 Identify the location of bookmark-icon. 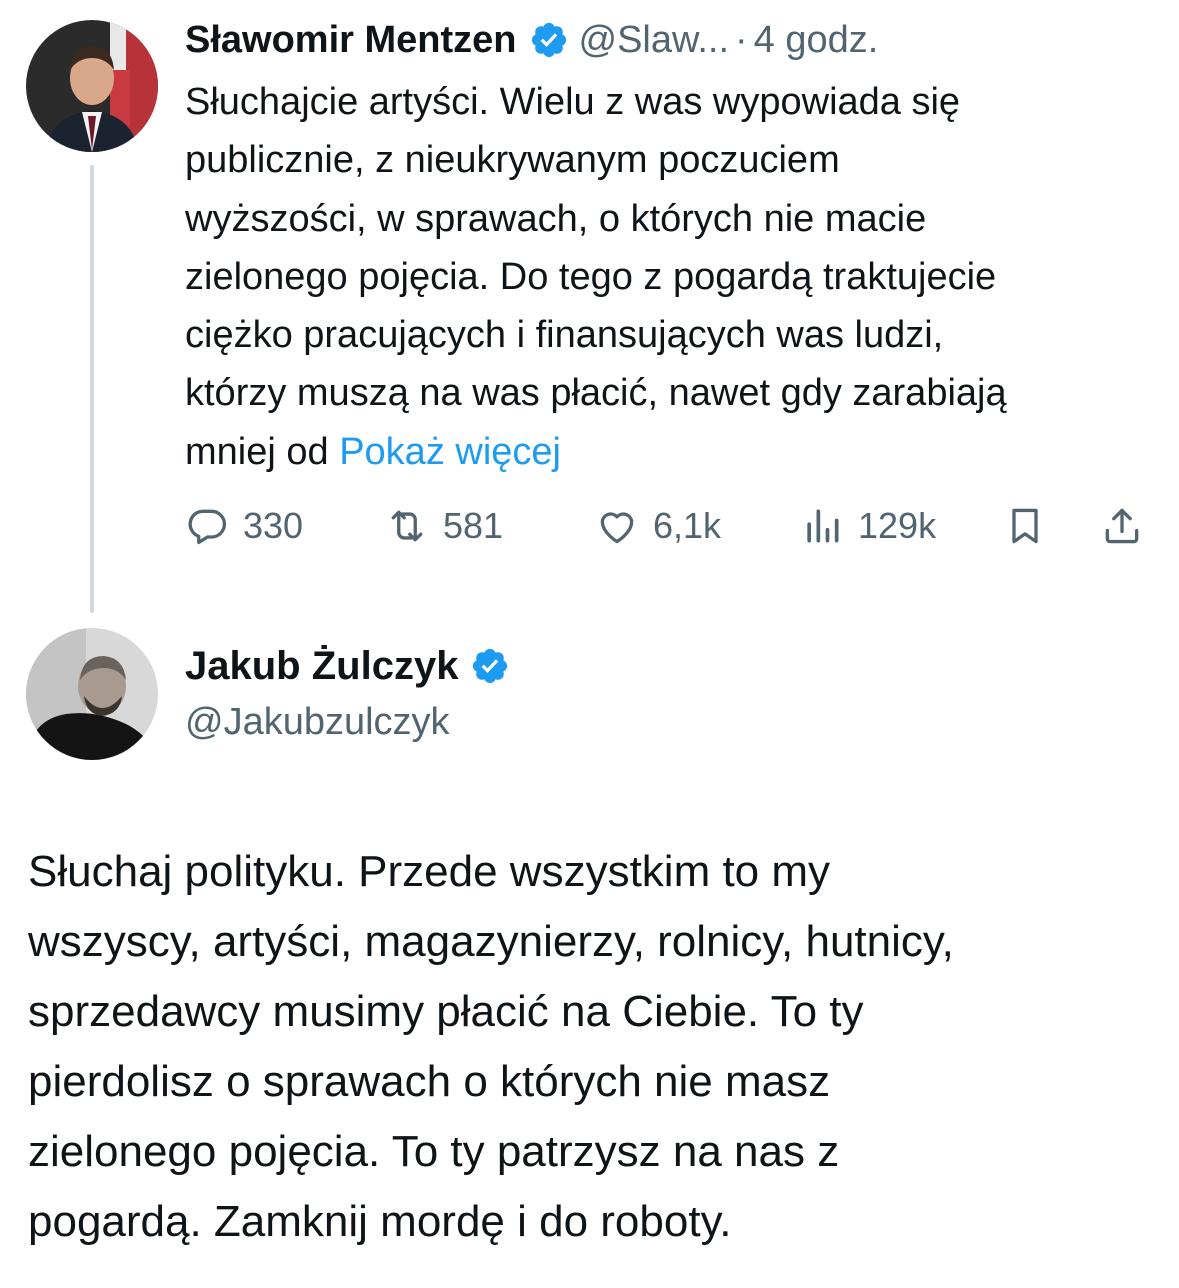
(1025, 526).